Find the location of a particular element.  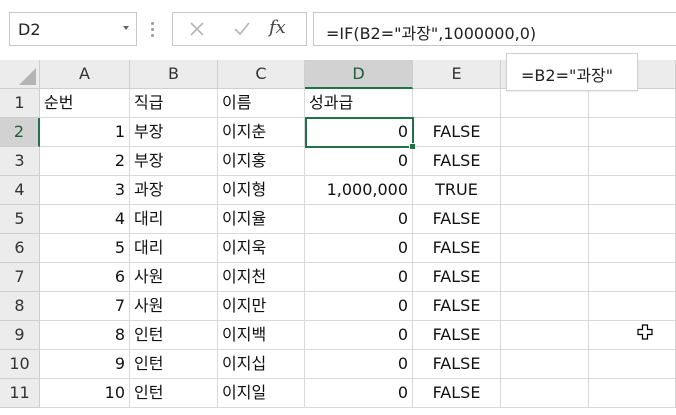

cell-g10 is located at coordinates (632, 364).